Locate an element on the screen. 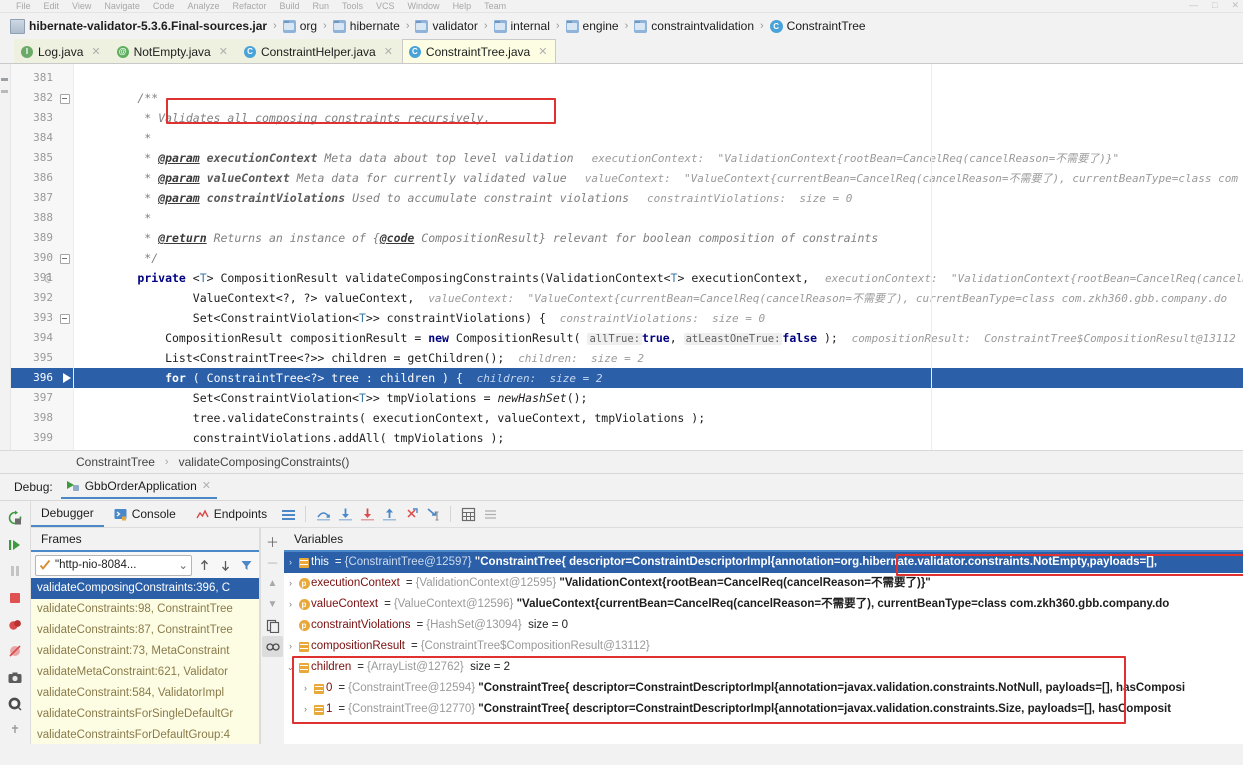 Image resolution: width=1243 pixels, height=765 pixels. tab-constrainttree-java: C ConstraintTree.java ✕ is located at coordinates (479, 51).